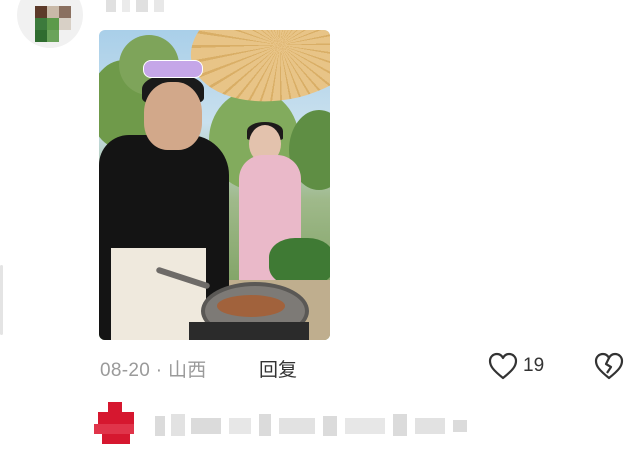 The width and height of the screenshot is (636, 457). What do you see at coordinates (1, 300) in the screenshot?
I see `edge-handle` at bounding box center [1, 300].